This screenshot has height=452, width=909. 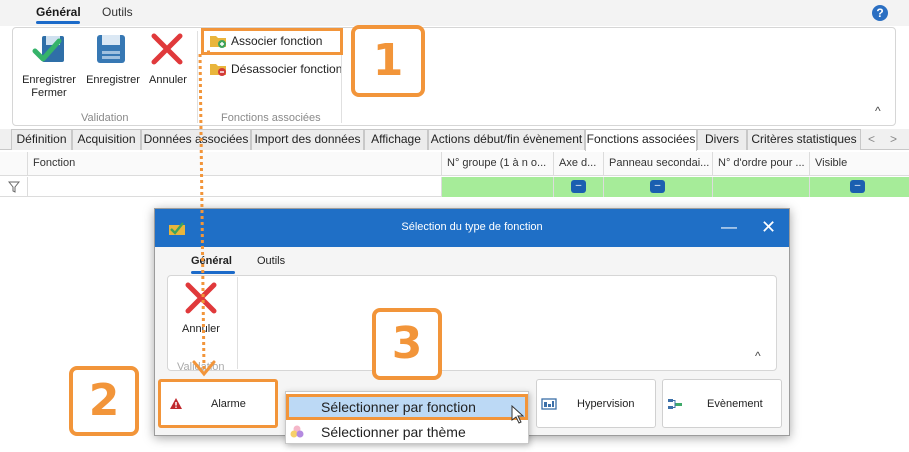 What do you see at coordinates (41, 139) in the screenshot?
I see `tab-definition: Définition` at bounding box center [41, 139].